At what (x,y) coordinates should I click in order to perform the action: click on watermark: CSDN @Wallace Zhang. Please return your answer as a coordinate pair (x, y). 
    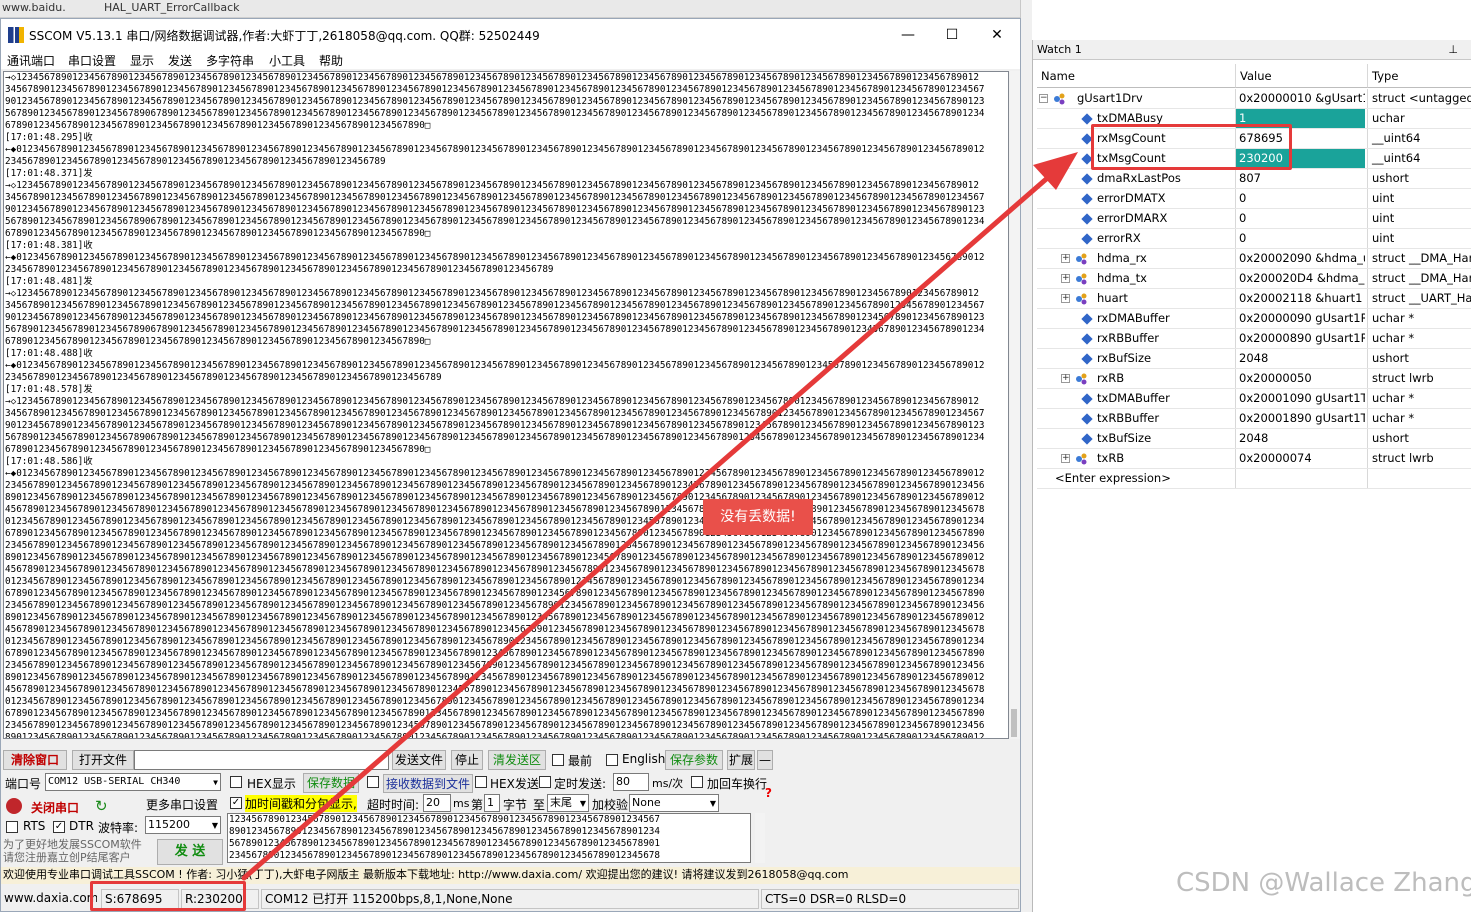
    Looking at the image, I should click on (1323, 883).